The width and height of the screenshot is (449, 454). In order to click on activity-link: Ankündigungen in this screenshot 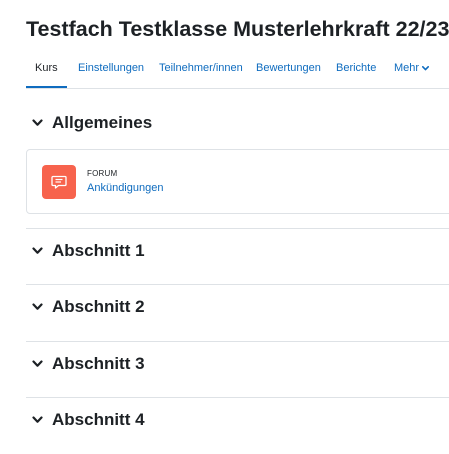, I will do `click(125, 188)`.